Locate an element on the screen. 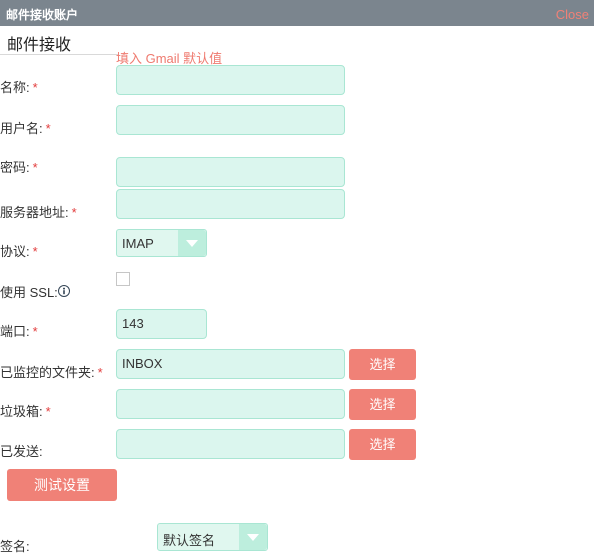 Image resolution: width=594 pixels, height=557 pixels. name-input is located at coordinates (230, 80).